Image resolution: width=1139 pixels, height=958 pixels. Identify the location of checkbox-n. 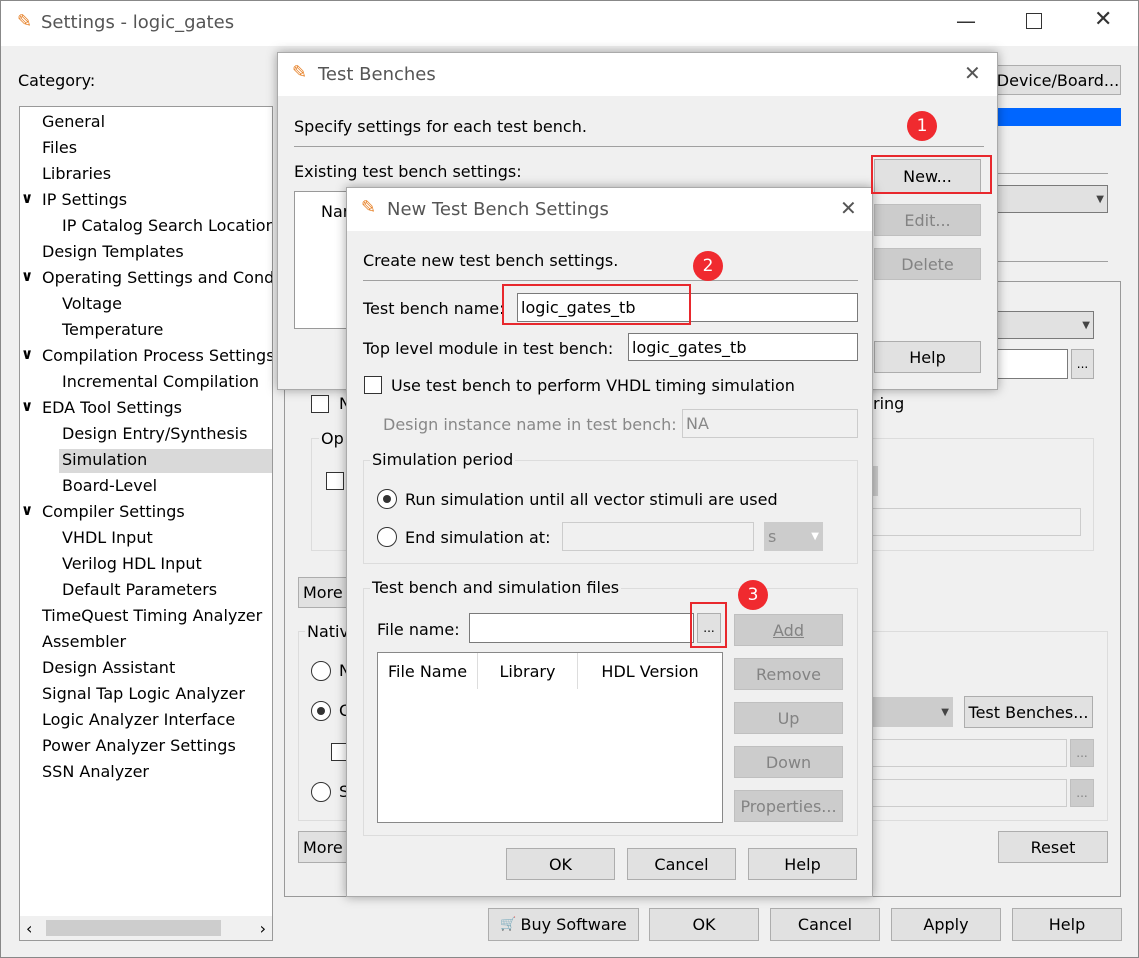
(320, 404).